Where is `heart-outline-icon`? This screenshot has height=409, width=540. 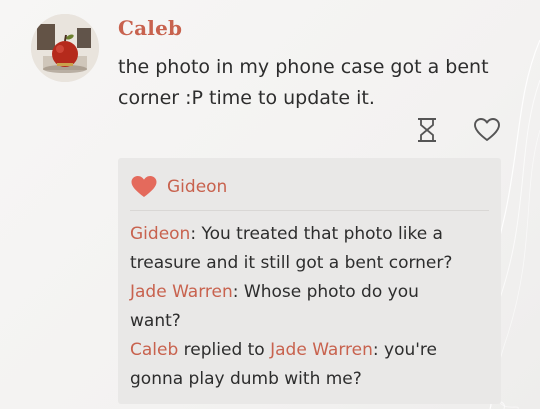 heart-outline-icon is located at coordinates (487, 129).